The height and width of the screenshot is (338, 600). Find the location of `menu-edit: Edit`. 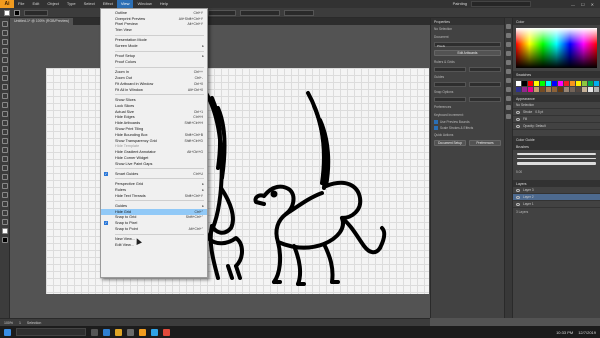

menu-edit: Edit is located at coordinates (35, 4).